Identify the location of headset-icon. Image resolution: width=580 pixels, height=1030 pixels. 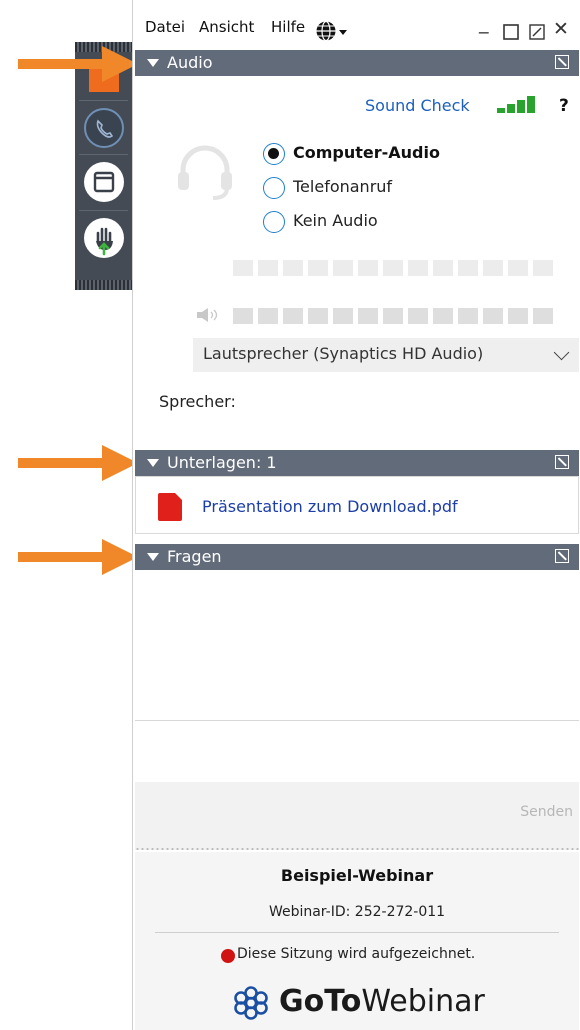
(205, 172).